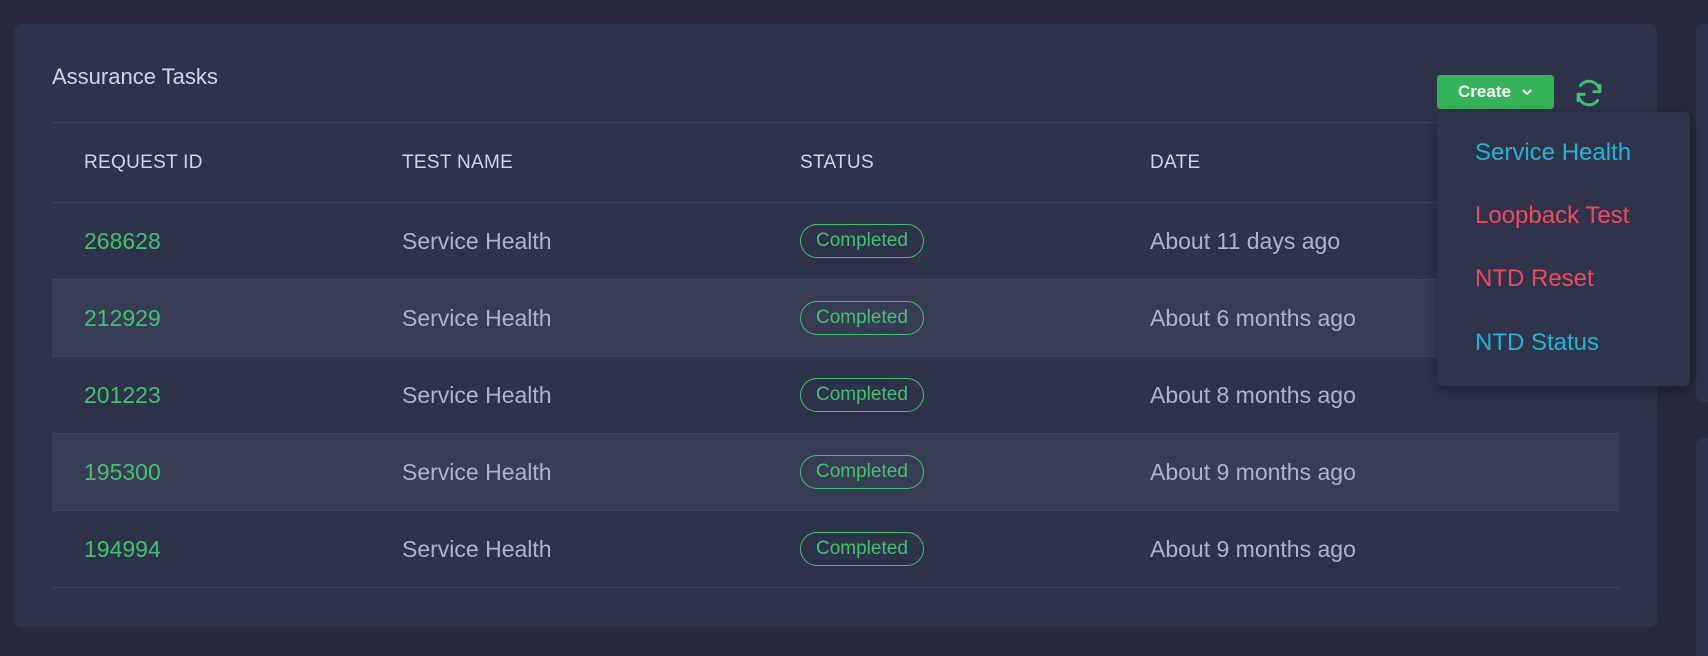 This screenshot has width=1708, height=656. I want to click on request-id-link: 195300, so click(122, 472).